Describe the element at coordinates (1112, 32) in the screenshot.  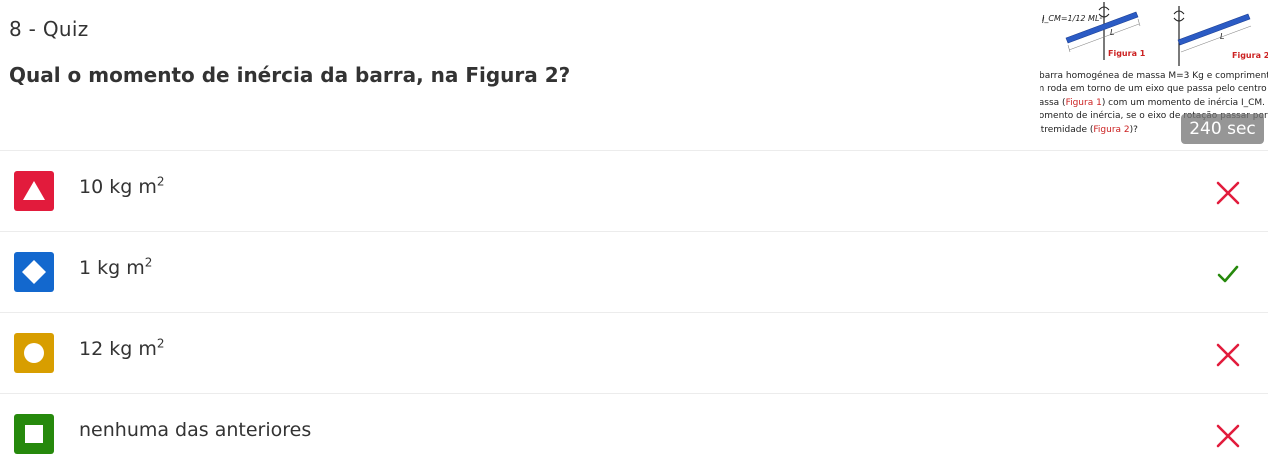
I see `bar-label-1: L` at that location.